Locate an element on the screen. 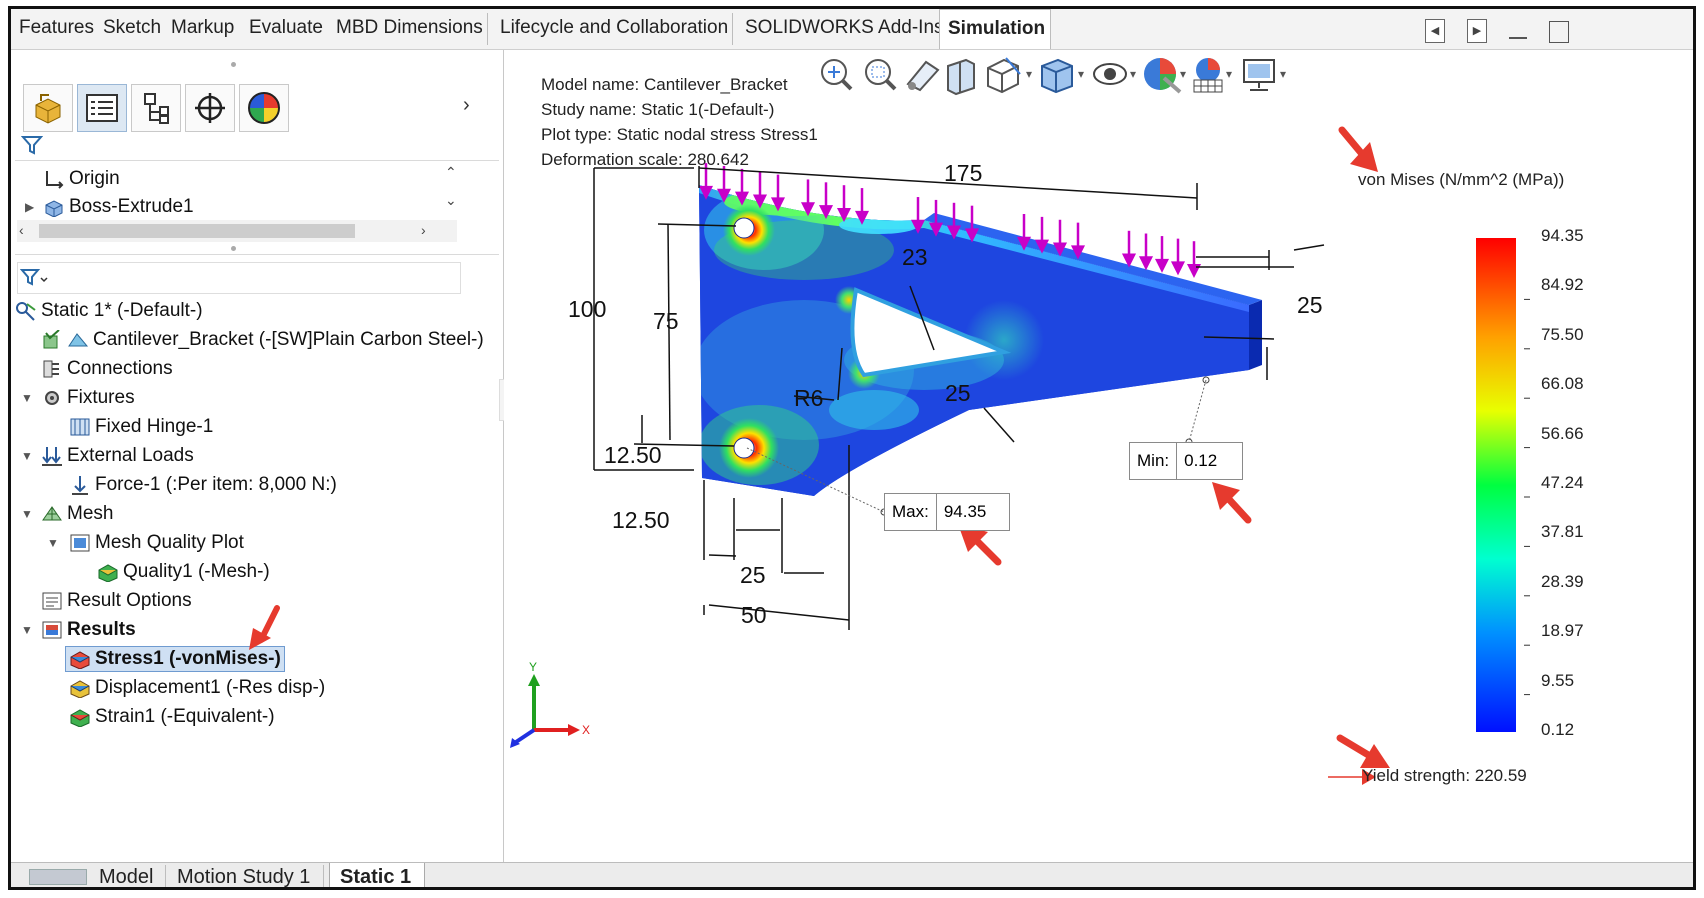 This screenshot has width=1704, height=898. tab-simulation: Simulation is located at coordinates (995, 29).